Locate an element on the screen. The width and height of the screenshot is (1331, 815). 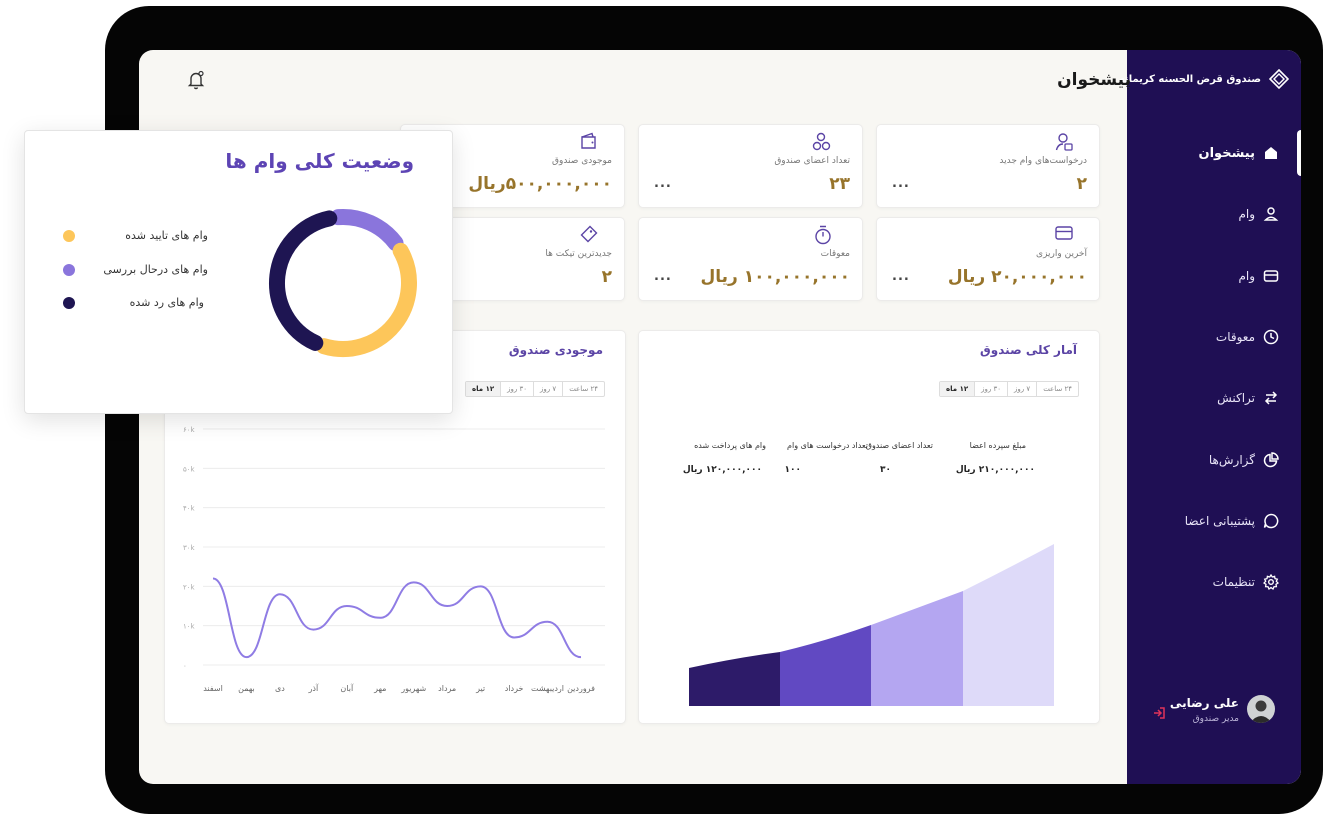
range-24h: ۲۴ ساعت is located at coordinates (1057, 389).